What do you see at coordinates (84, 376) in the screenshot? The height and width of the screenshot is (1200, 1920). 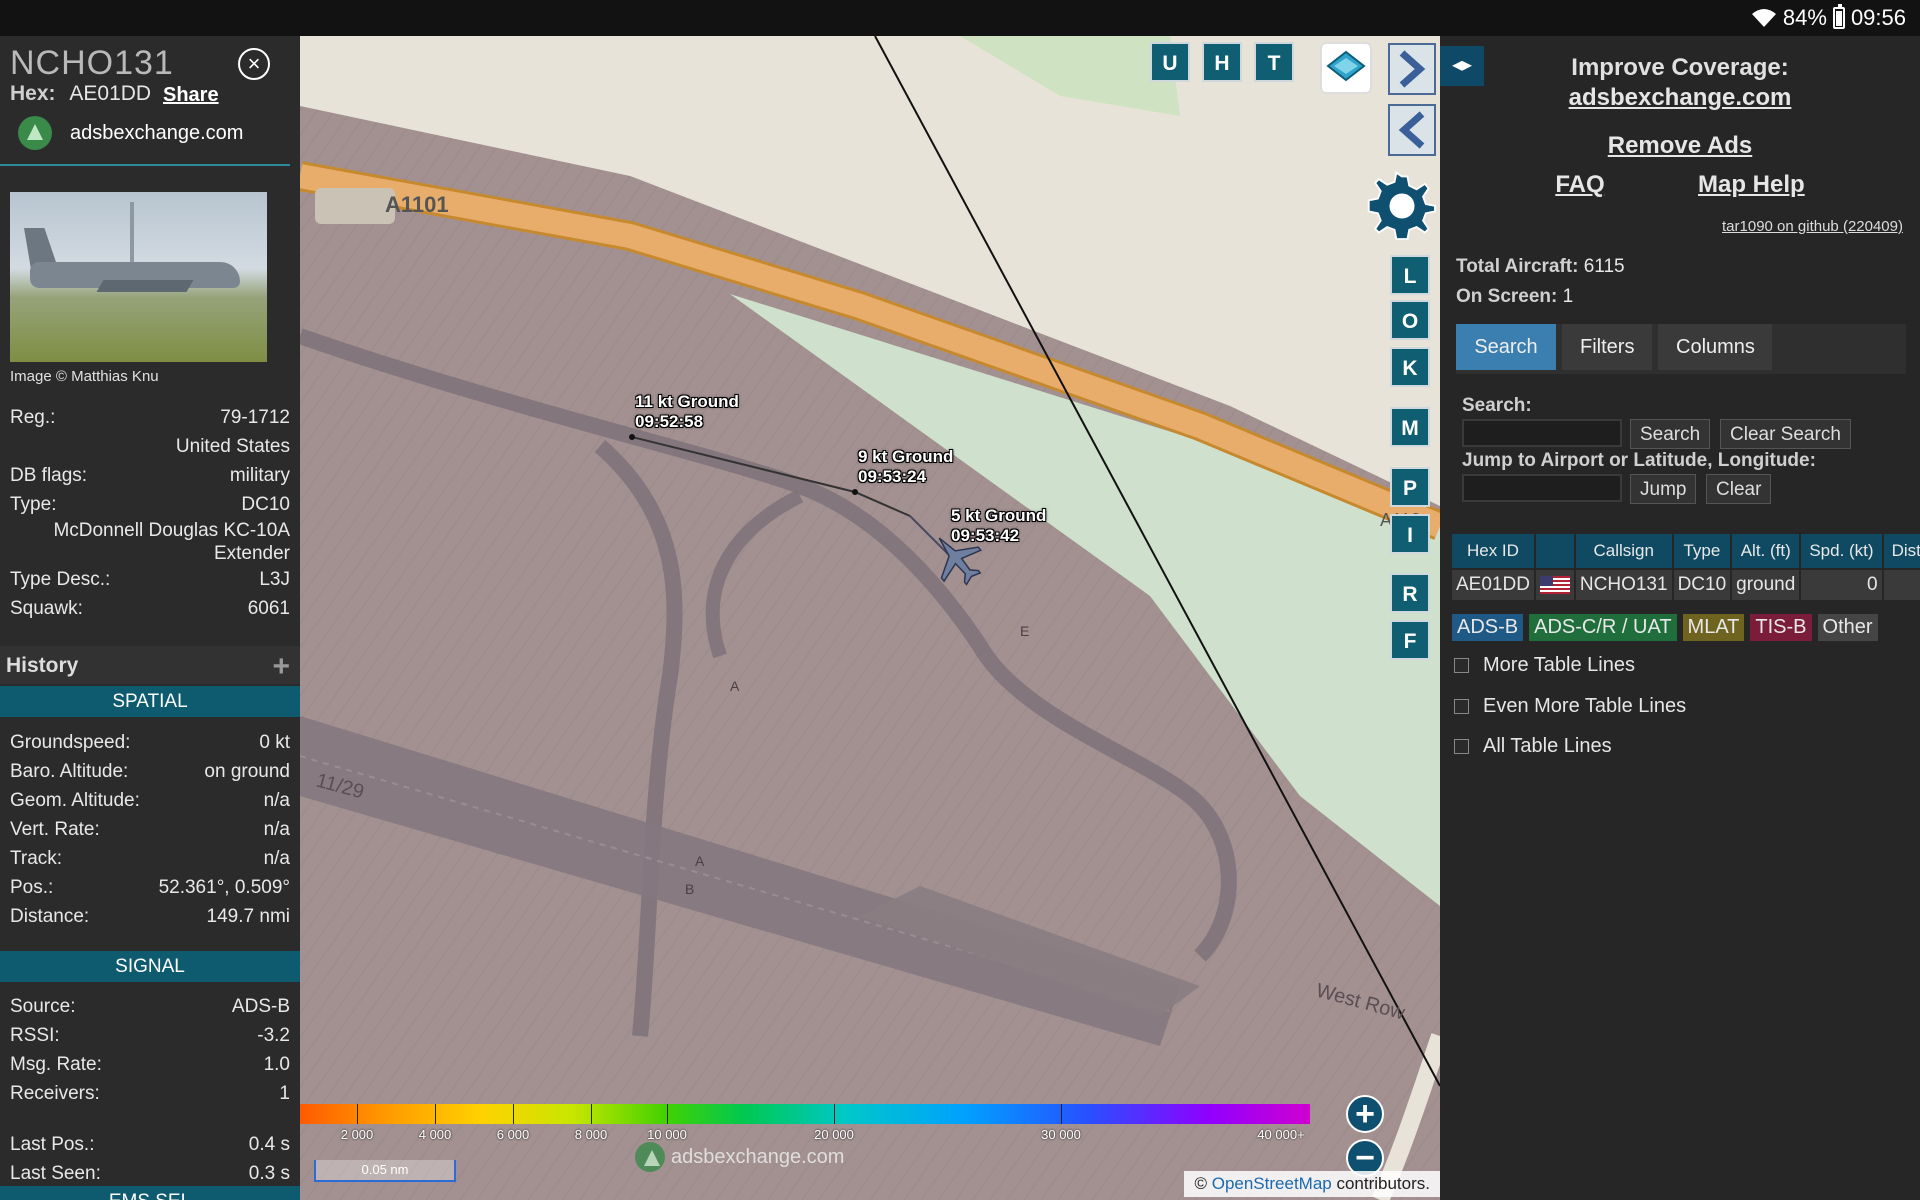 I see `photo-credit: Image © Matthias Knu` at bounding box center [84, 376].